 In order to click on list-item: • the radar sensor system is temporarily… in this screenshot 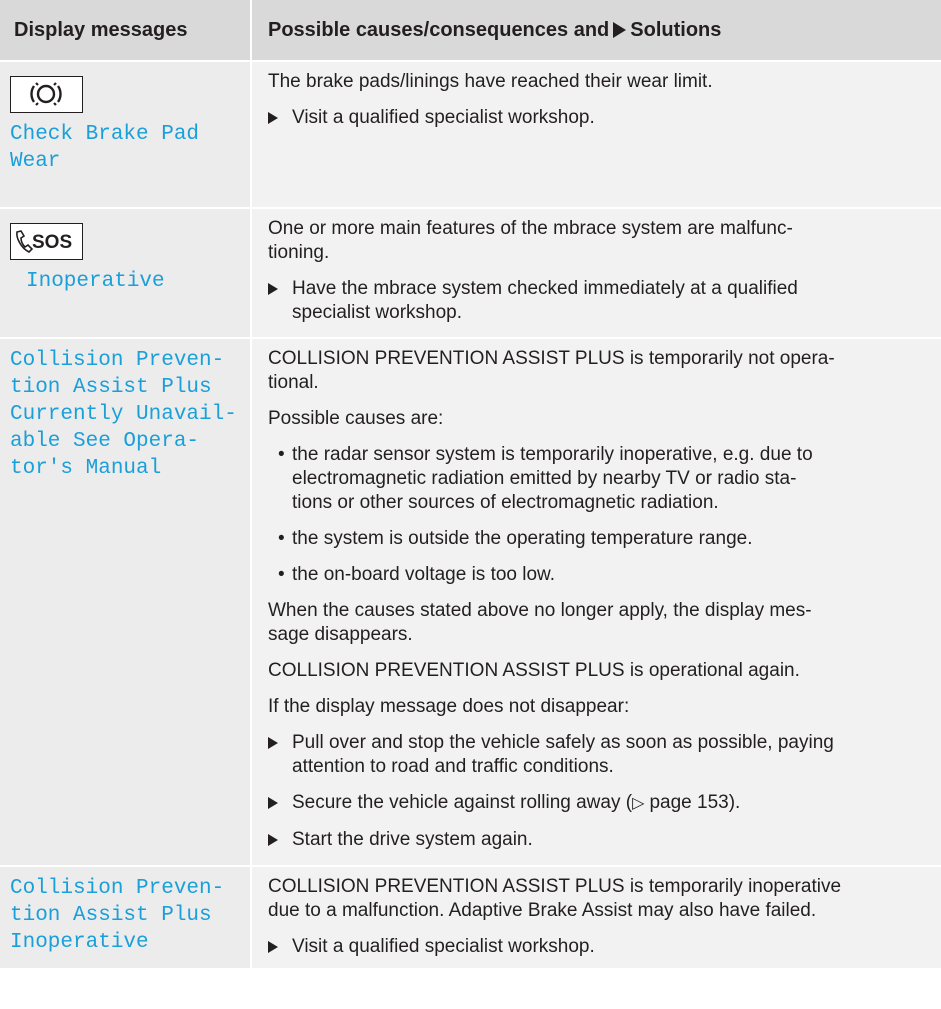, I will do `click(602, 479)`.